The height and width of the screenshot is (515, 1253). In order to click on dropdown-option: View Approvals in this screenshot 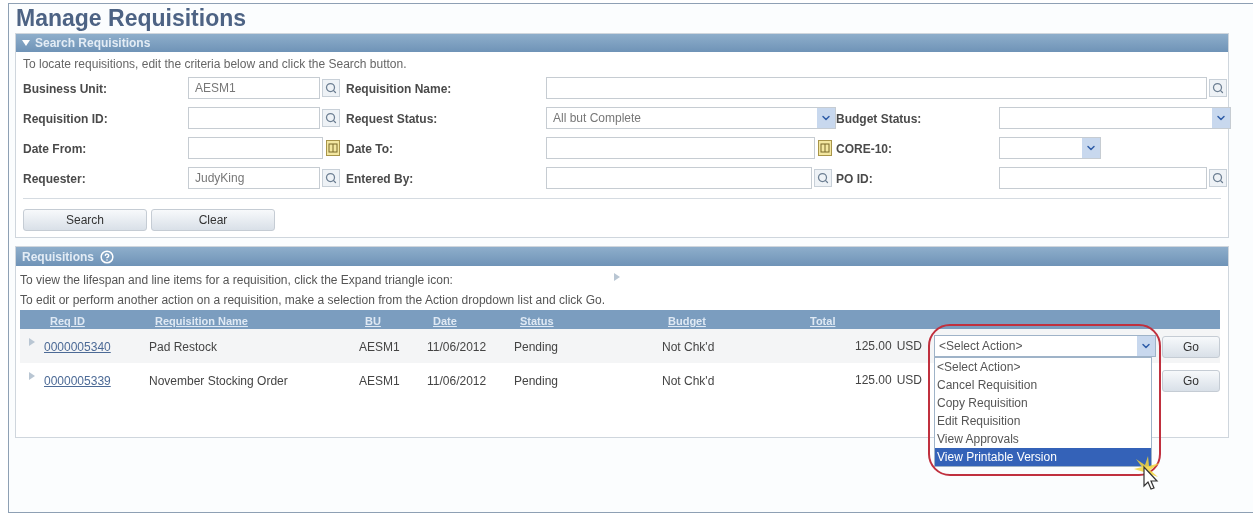, I will do `click(1043, 439)`.